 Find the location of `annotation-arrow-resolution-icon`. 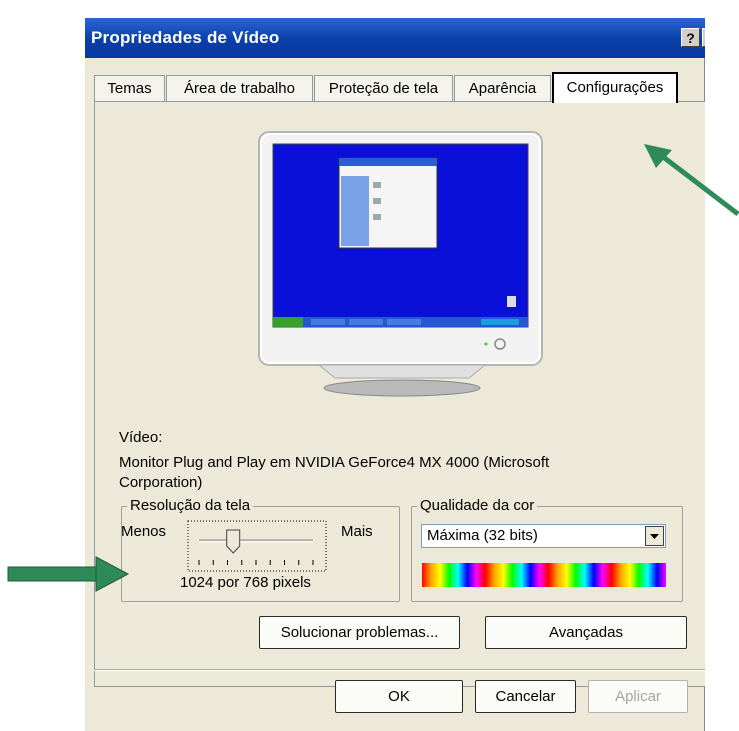

annotation-arrow-resolution-icon is located at coordinates (68, 574).